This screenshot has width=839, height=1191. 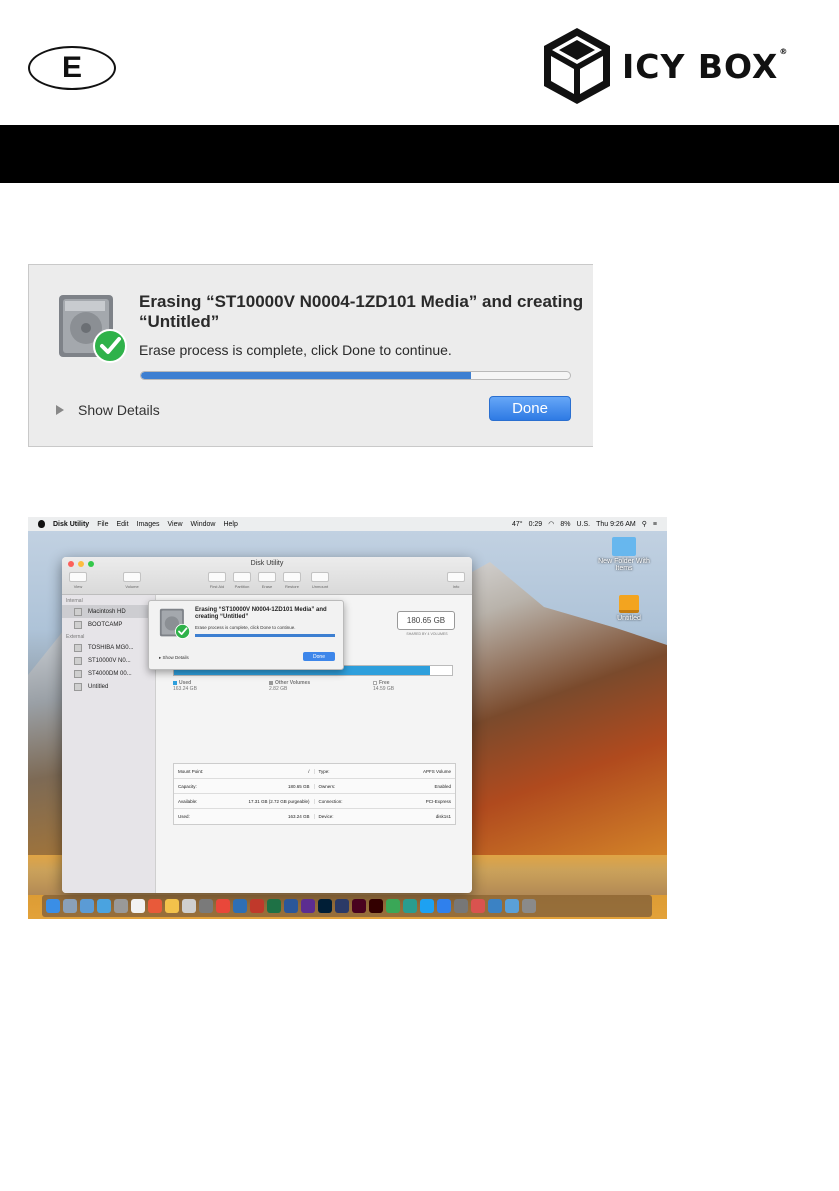 What do you see at coordinates (629, 608) in the screenshot?
I see `desktop-drive: Untitled` at bounding box center [629, 608].